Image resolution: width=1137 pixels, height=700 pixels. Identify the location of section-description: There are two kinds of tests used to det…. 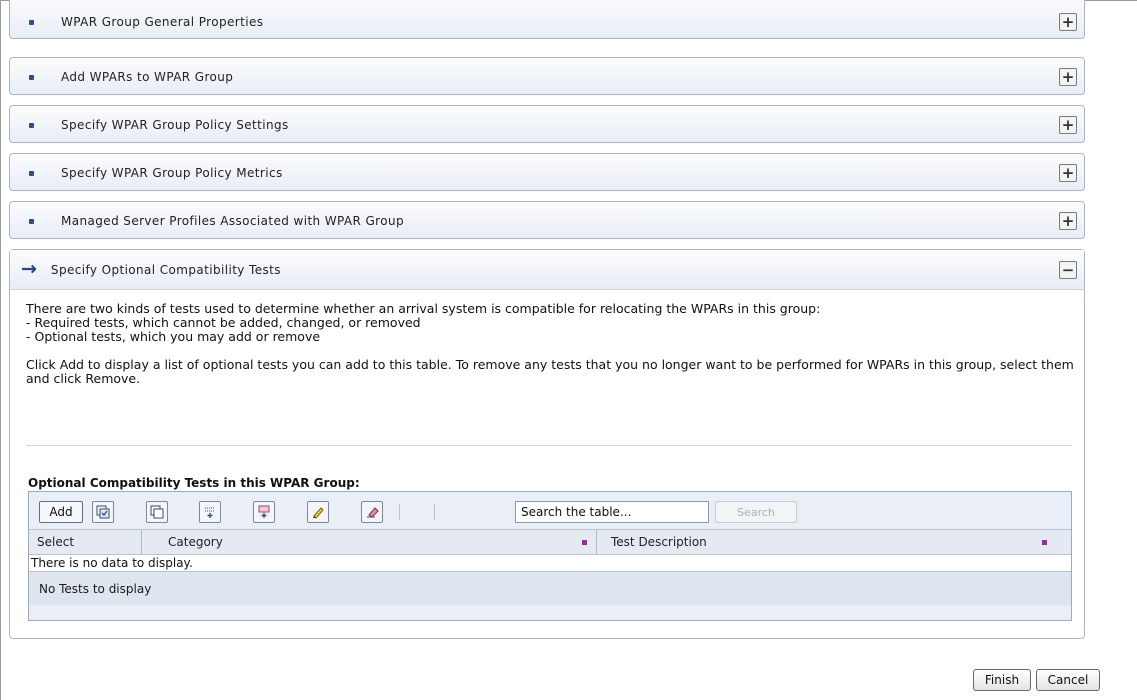
(551, 344).